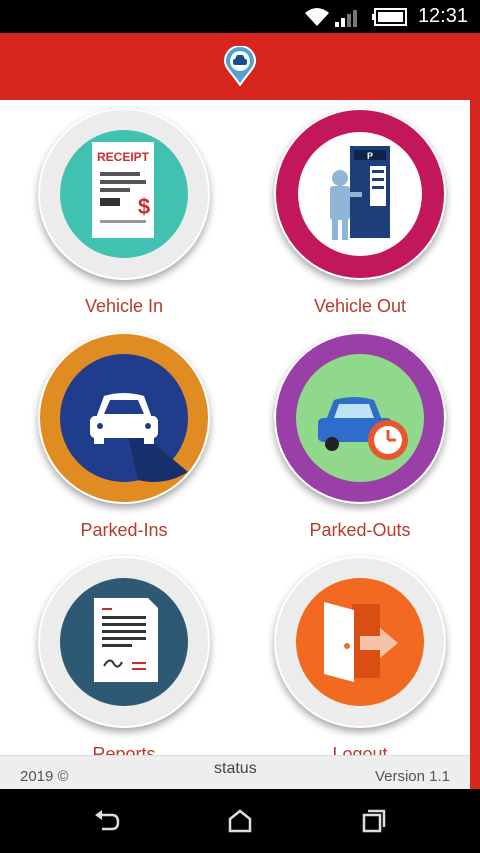  What do you see at coordinates (360, 418) in the screenshot?
I see `car-clock-icon` at bounding box center [360, 418].